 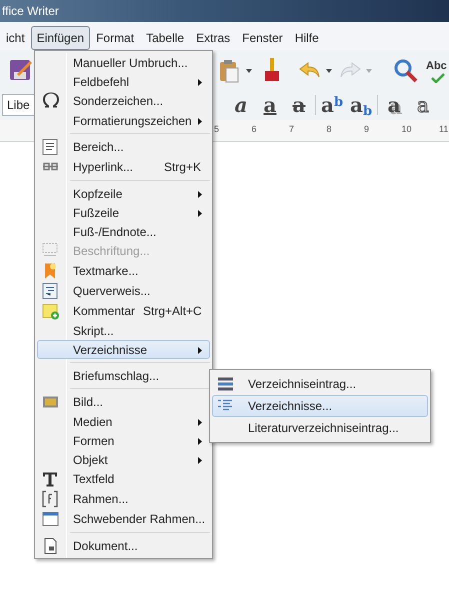 What do you see at coordinates (123, 81) in the screenshot?
I see `menu-item: Feldbefehl` at bounding box center [123, 81].